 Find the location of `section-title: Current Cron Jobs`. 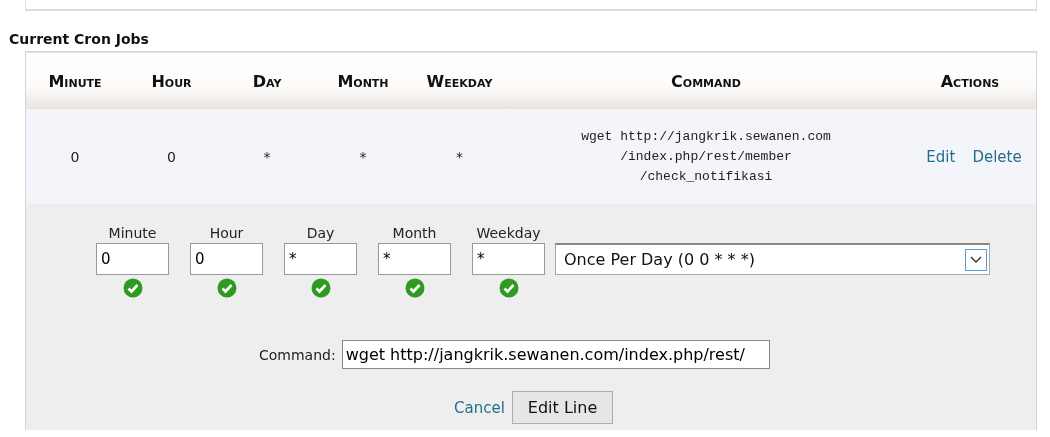

section-title: Current Cron Jobs is located at coordinates (79, 40).